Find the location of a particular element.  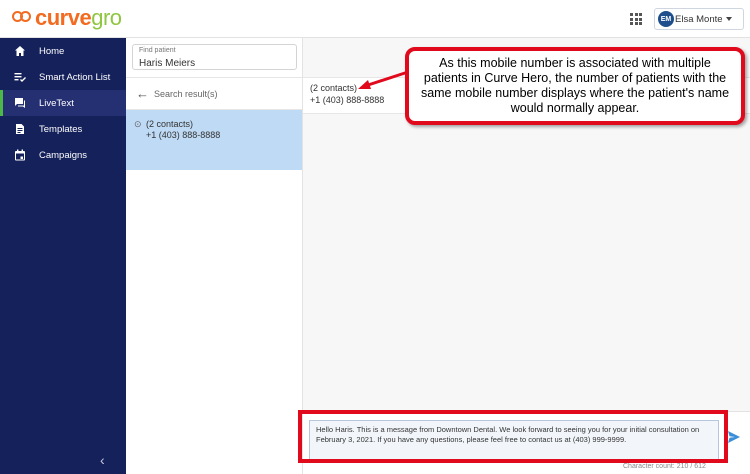

sidebar-item-label: LiveText is located at coordinates (56, 103).